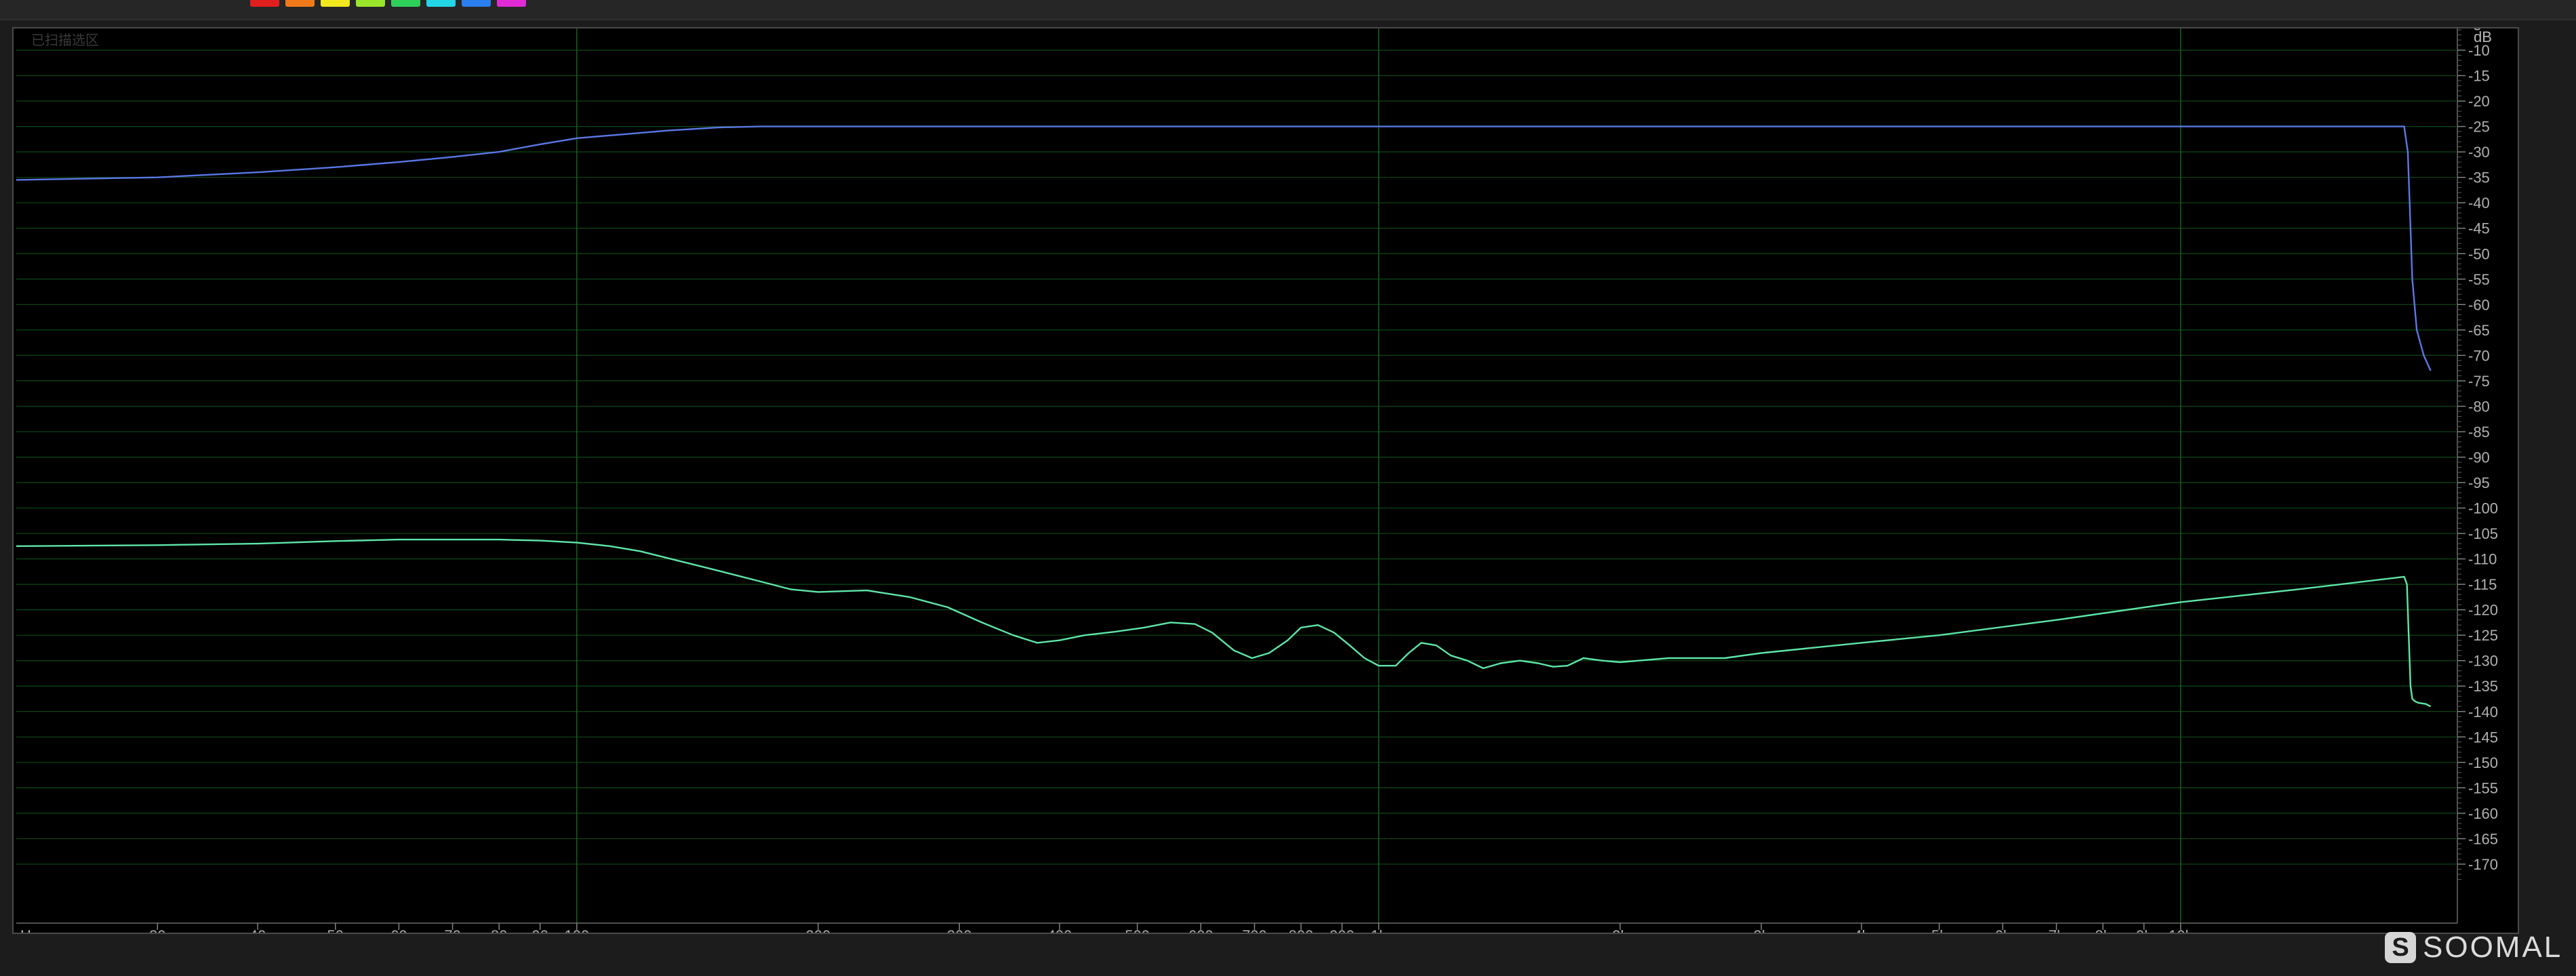  I want to click on y-tick-label: -10, so click(2479, 51).